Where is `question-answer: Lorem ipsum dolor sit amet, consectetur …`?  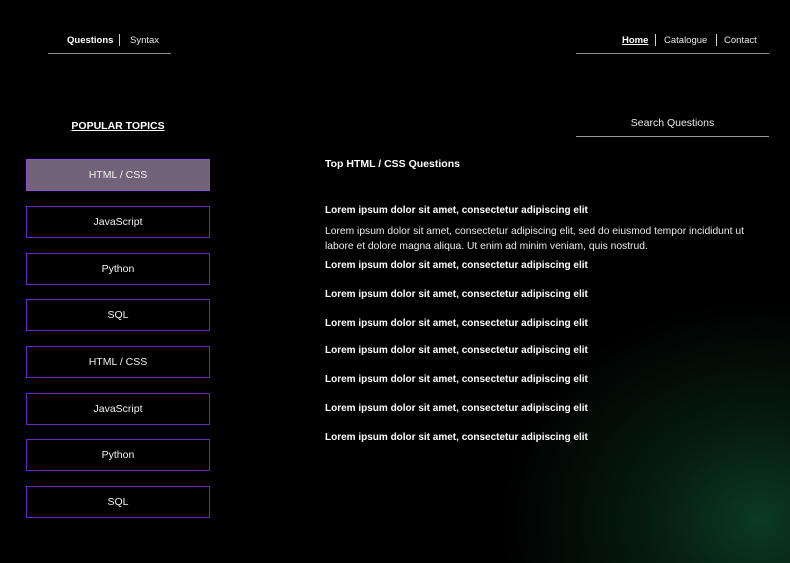
question-answer: Lorem ipsum dolor sit amet, consectetur … is located at coordinates (534, 239).